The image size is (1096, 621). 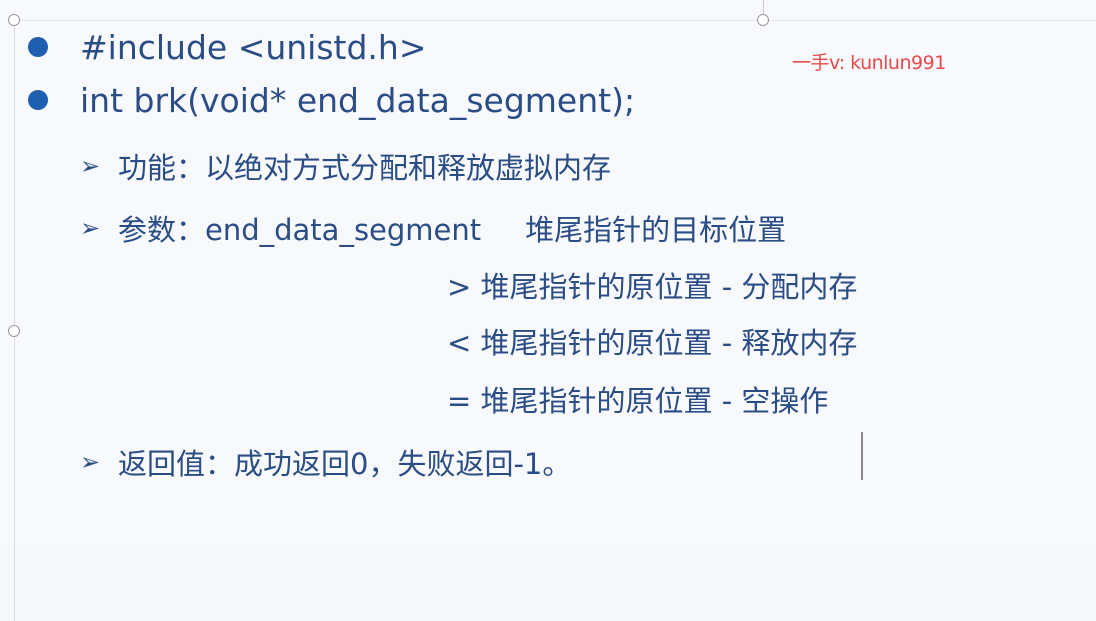 What do you see at coordinates (652, 343) in the screenshot?
I see `condition-less: < 堆尾指针的原位置 - 释放内存` at bounding box center [652, 343].